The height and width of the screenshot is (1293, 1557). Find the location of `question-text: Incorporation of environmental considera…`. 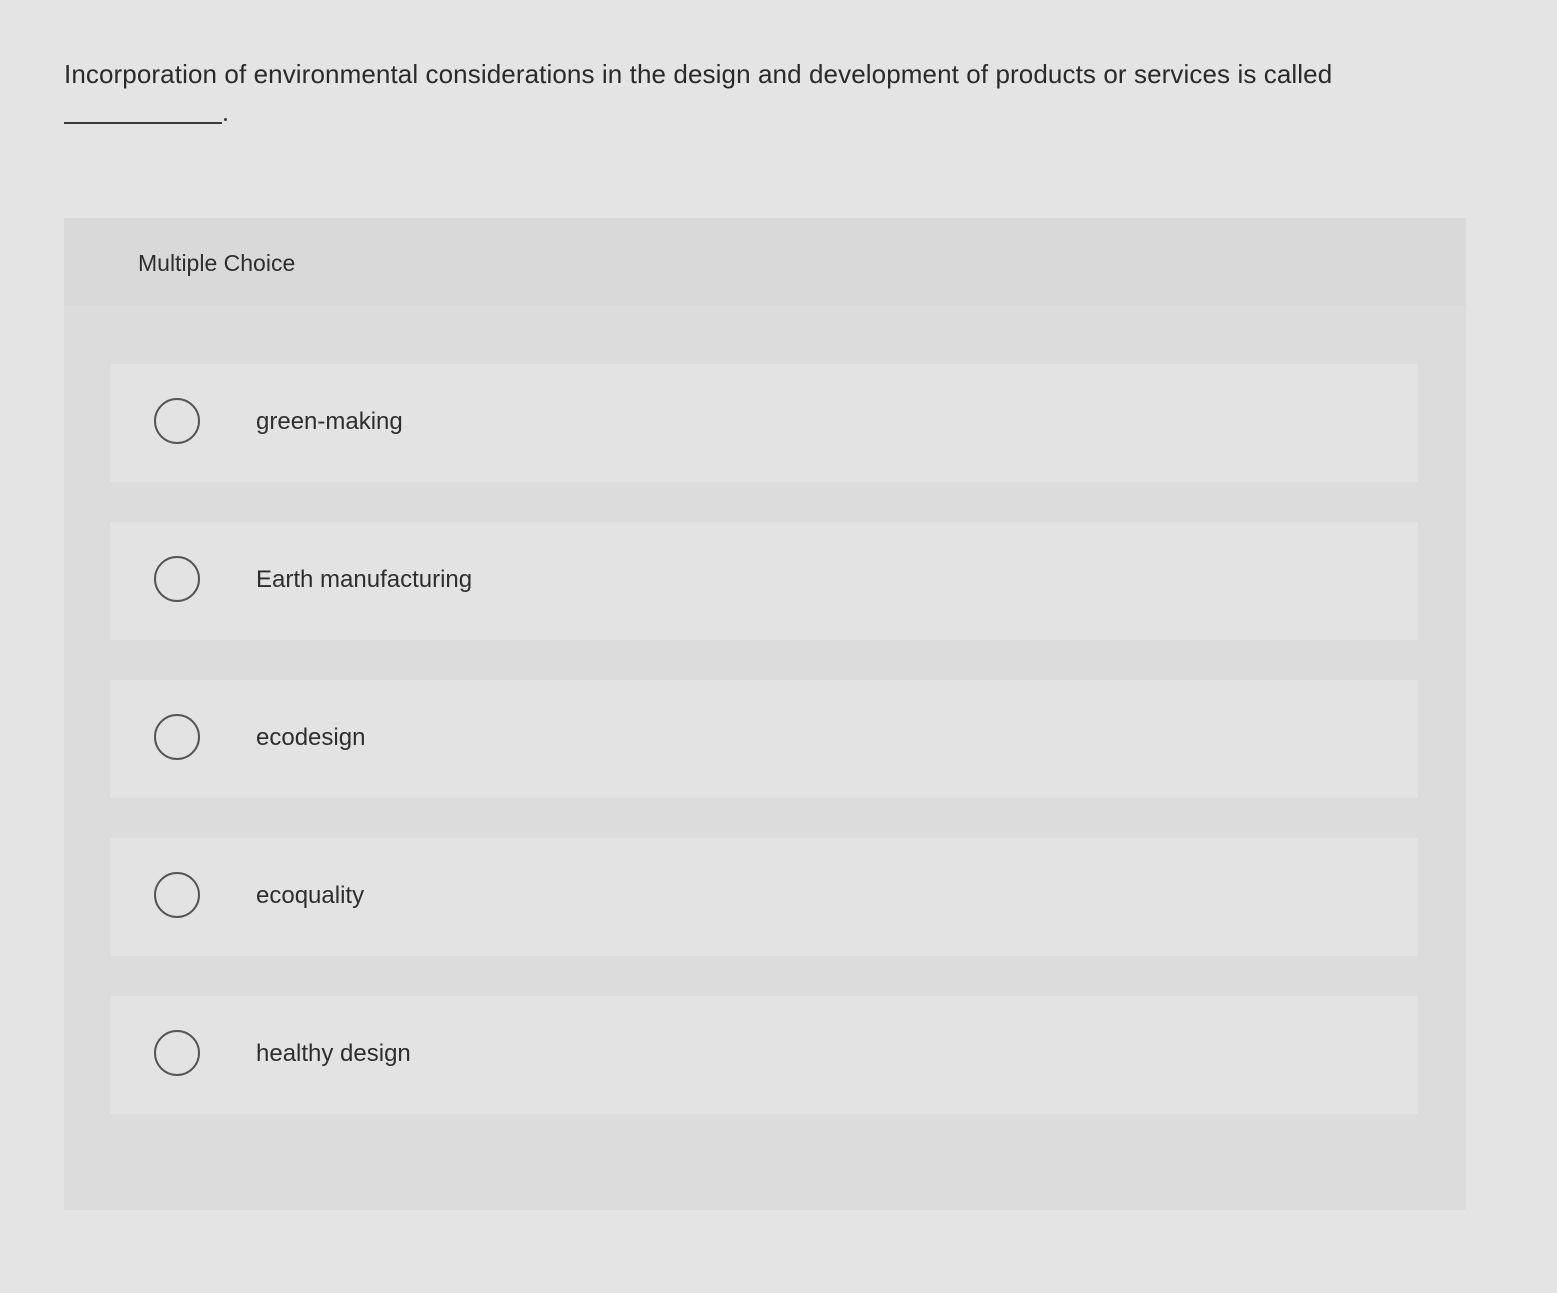

question-text: Incorporation of environmental considera… is located at coordinates (698, 74).